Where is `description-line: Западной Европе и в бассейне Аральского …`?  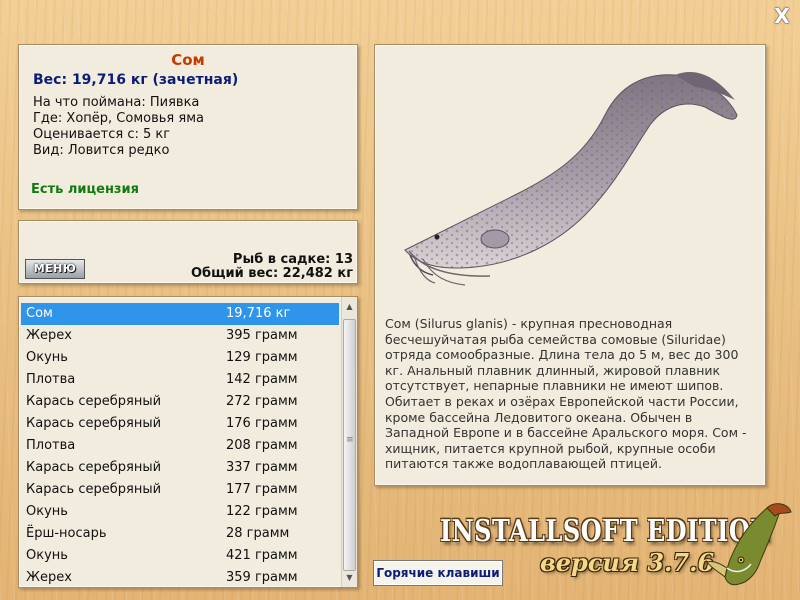 description-line: Западной Европе и в бассейне Аральского … is located at coordinates (566, 433).